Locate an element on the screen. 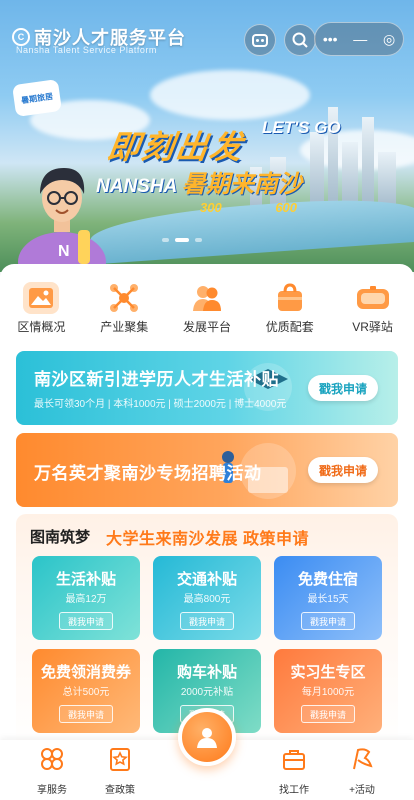  hero-num-2: 600 is located at coordinates (286, 207).